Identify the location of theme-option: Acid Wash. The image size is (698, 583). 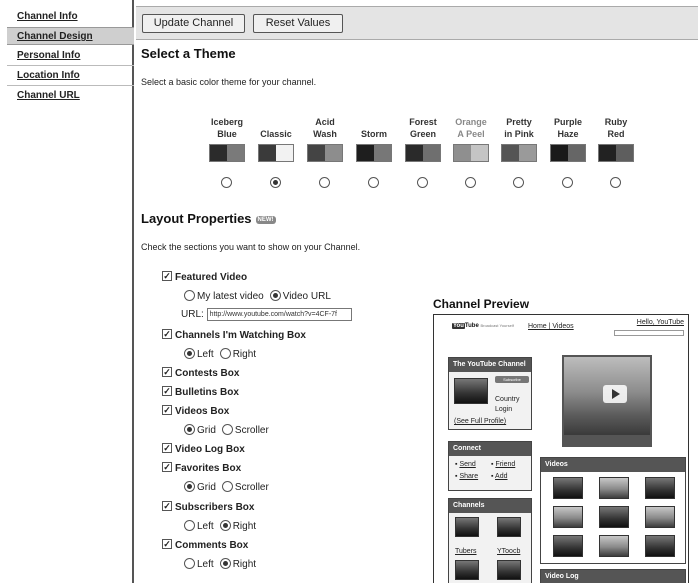
(325, 152).